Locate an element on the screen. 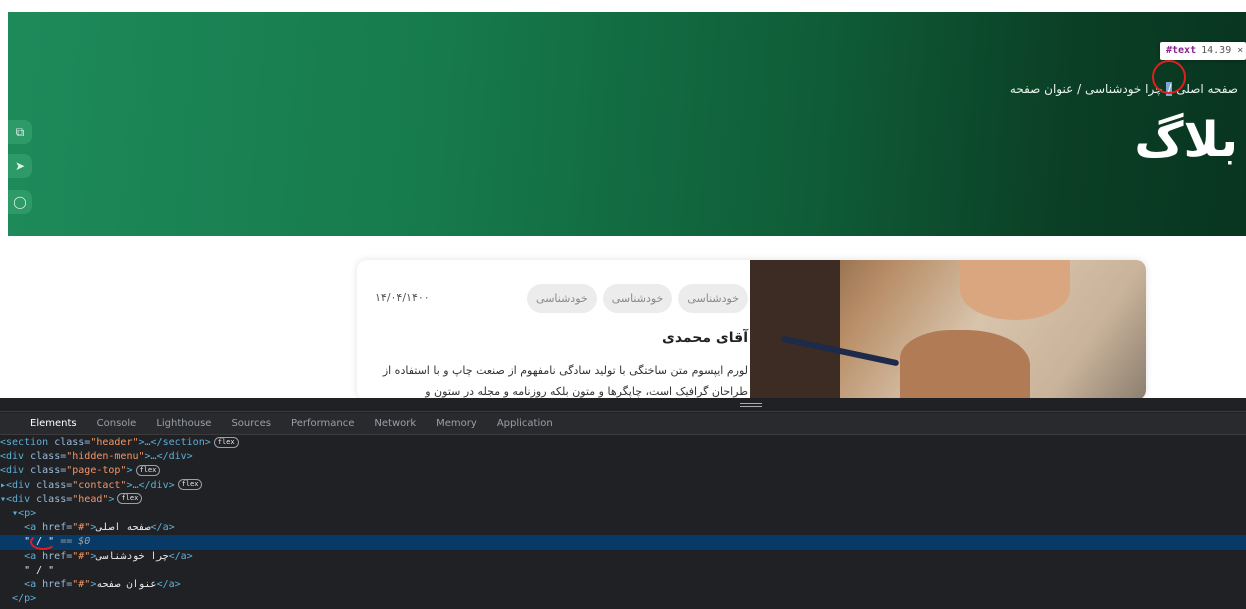 The height and width of the screenshot is (609, 1246). inspector-tooltip: #text 14.39 × 2 is located at coordinates (1203, 51).